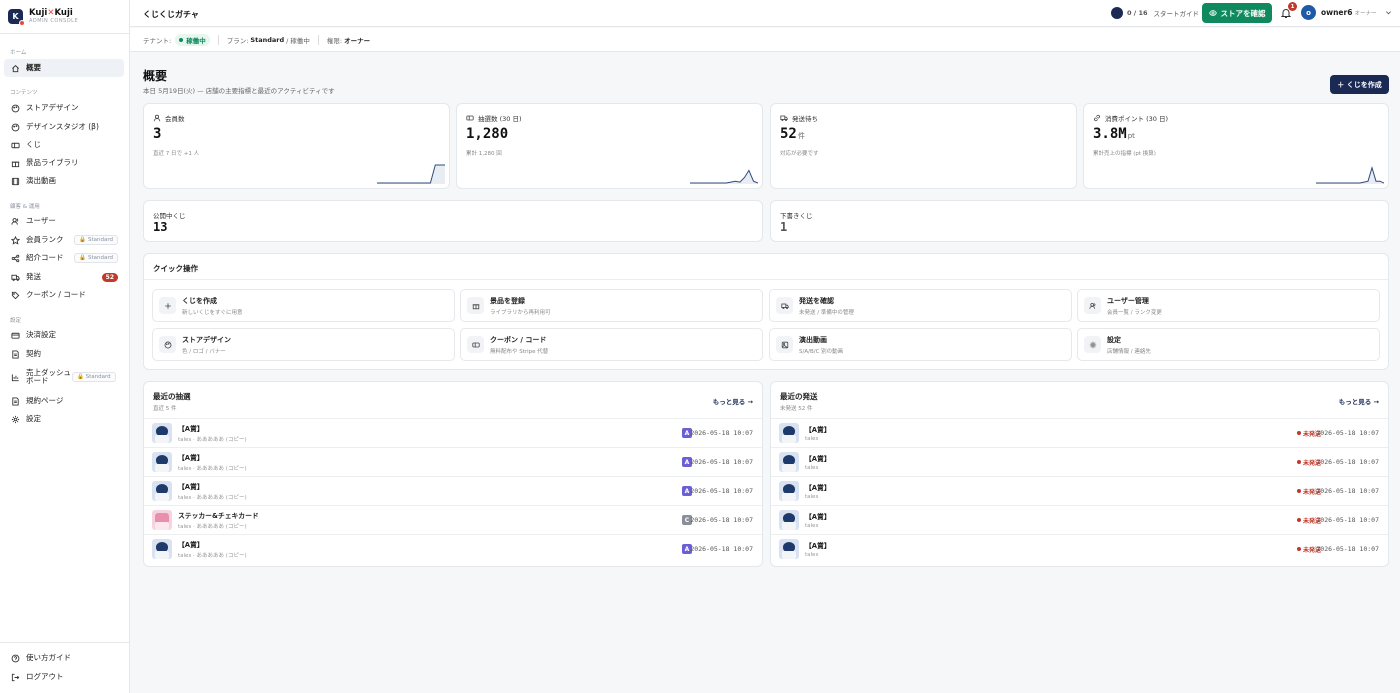 The image size is (1400, 693). Describe the element at coordinates (1236, 146) in the screenshot. I see `stat-card-points: 消費ポイント (30 日) 3.8Mpt 累計売上の指標 (pt 換算)` at that location.